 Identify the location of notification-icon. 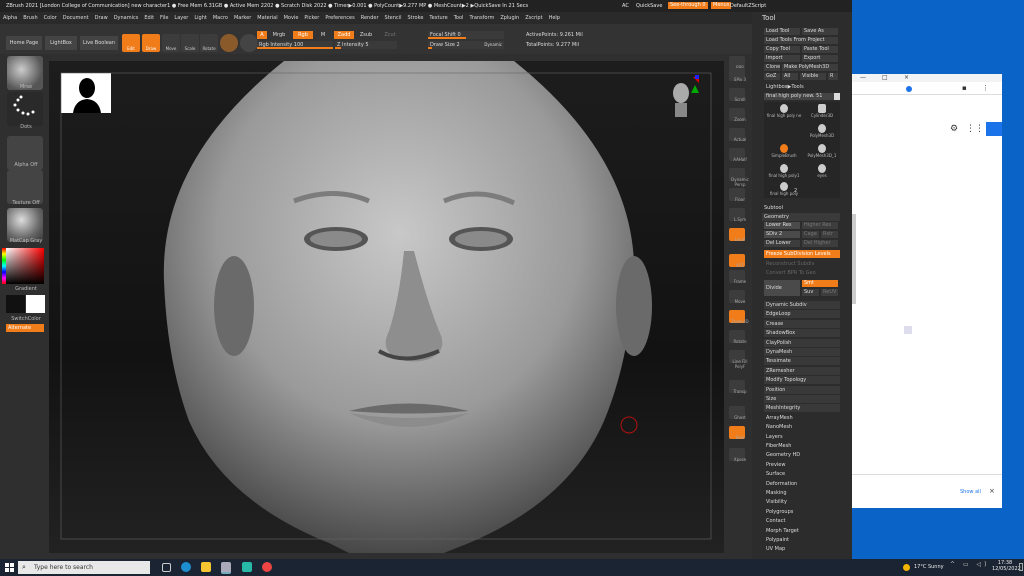
(1021, 567).